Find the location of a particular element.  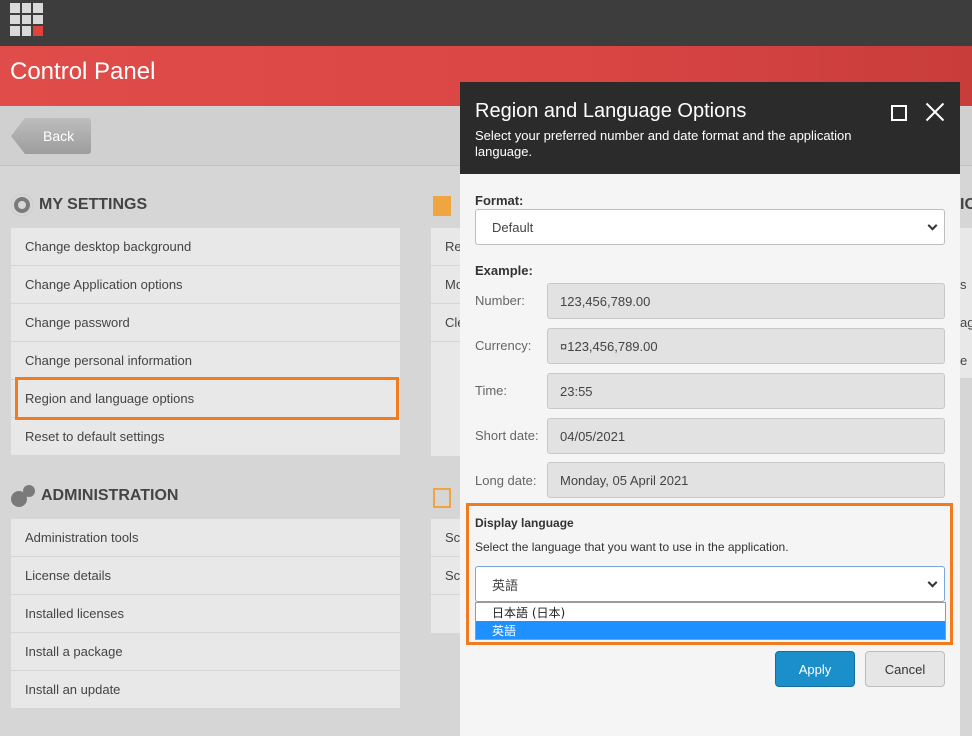

list-item: Install an update is located at coordinates (205, 690).